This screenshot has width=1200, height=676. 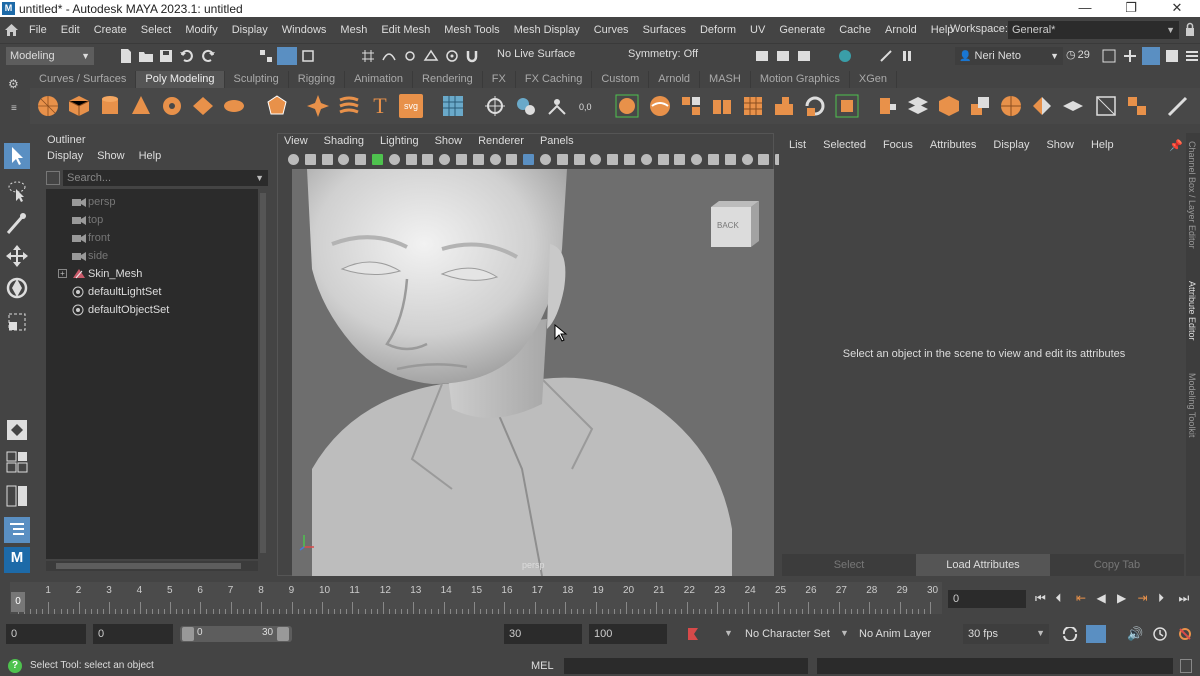 What do you see at coordinates (629, 159) in the screenshot?
I see `motion-blur-icon` at bounding box center [629, 159].